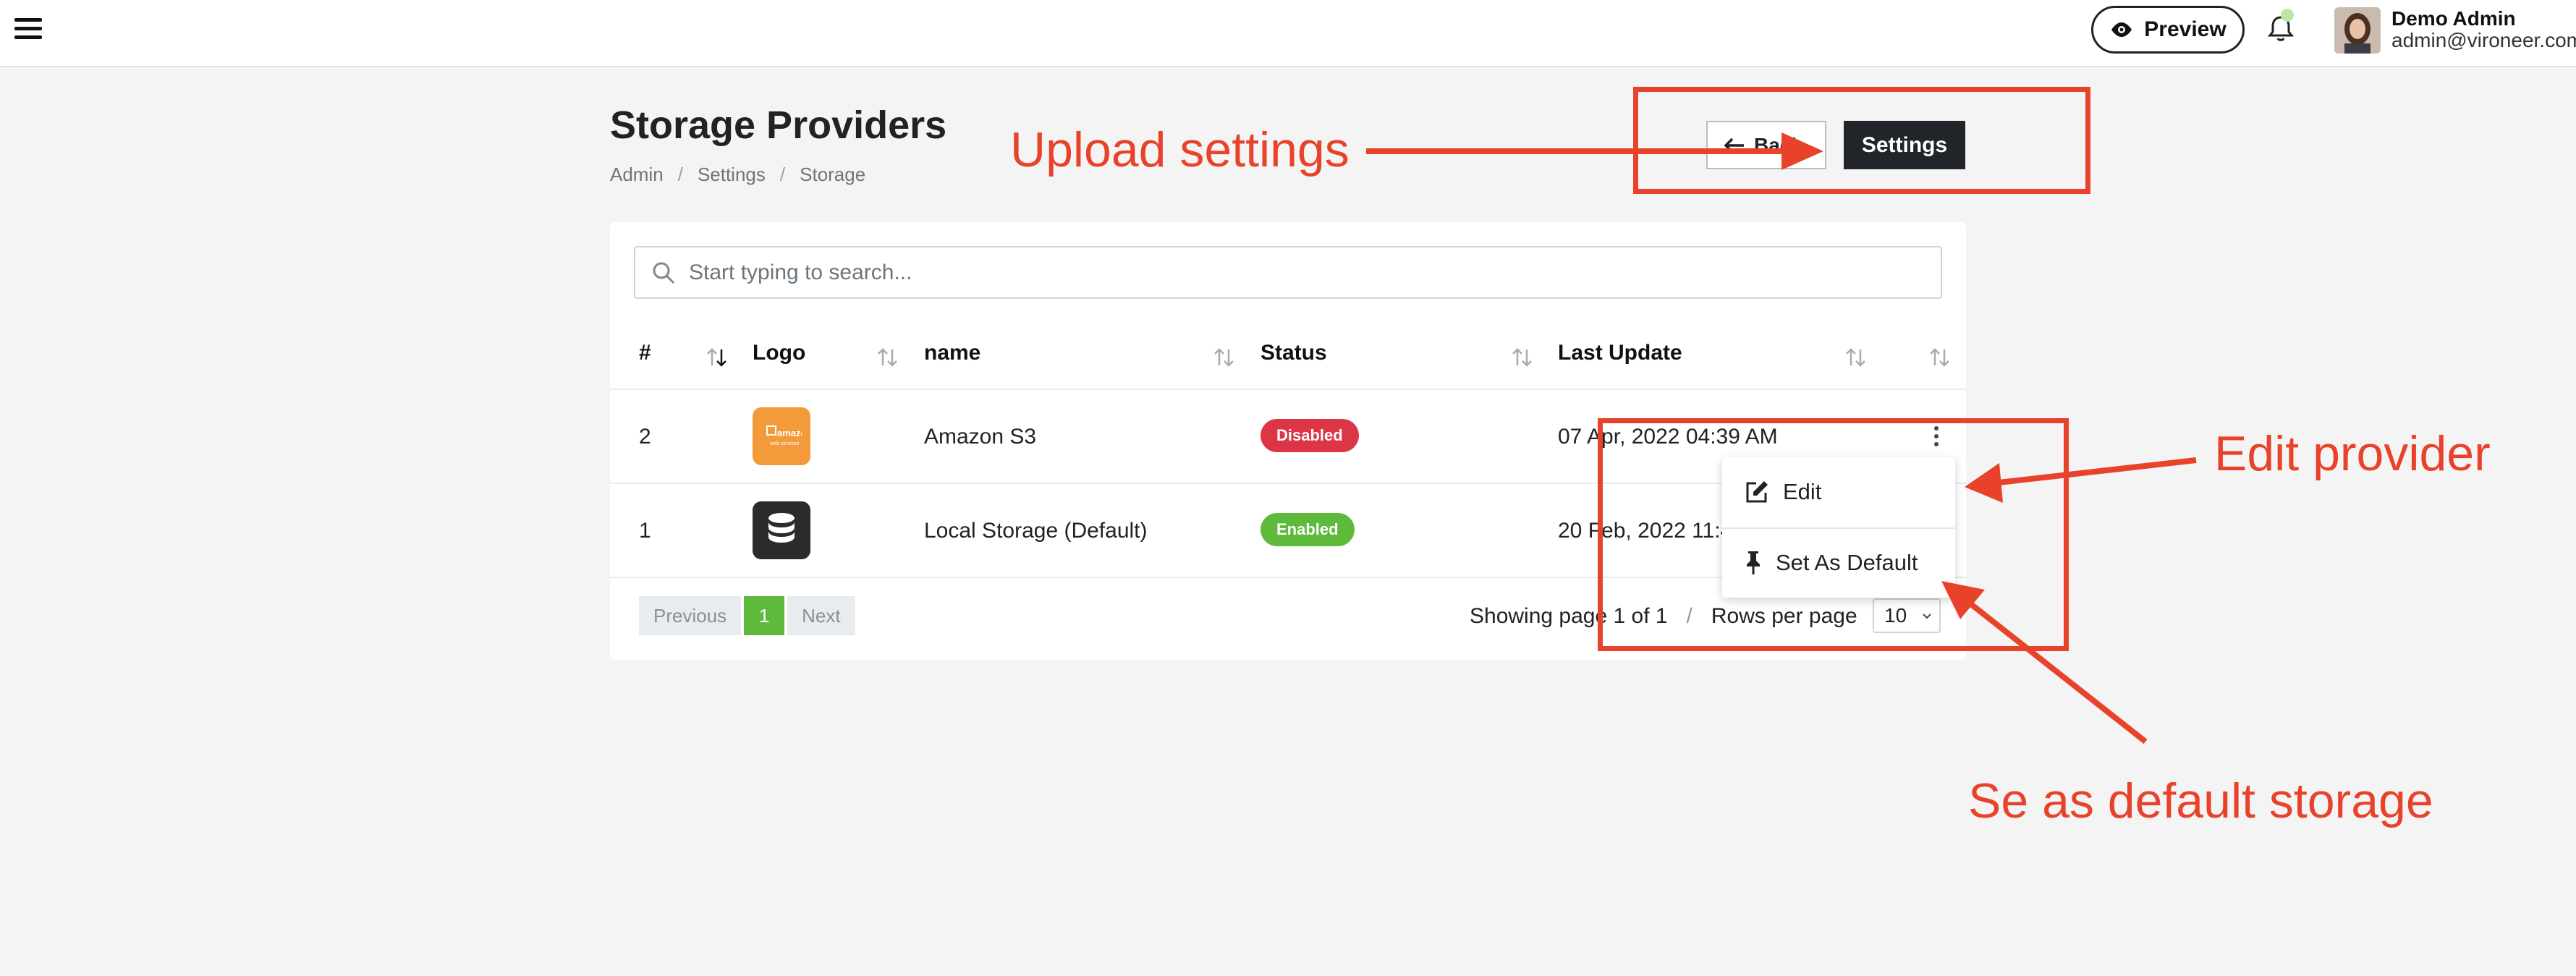 This screenshot has width=2576, height=976. I want to click on page-1-button: 1, so click(764, 615).